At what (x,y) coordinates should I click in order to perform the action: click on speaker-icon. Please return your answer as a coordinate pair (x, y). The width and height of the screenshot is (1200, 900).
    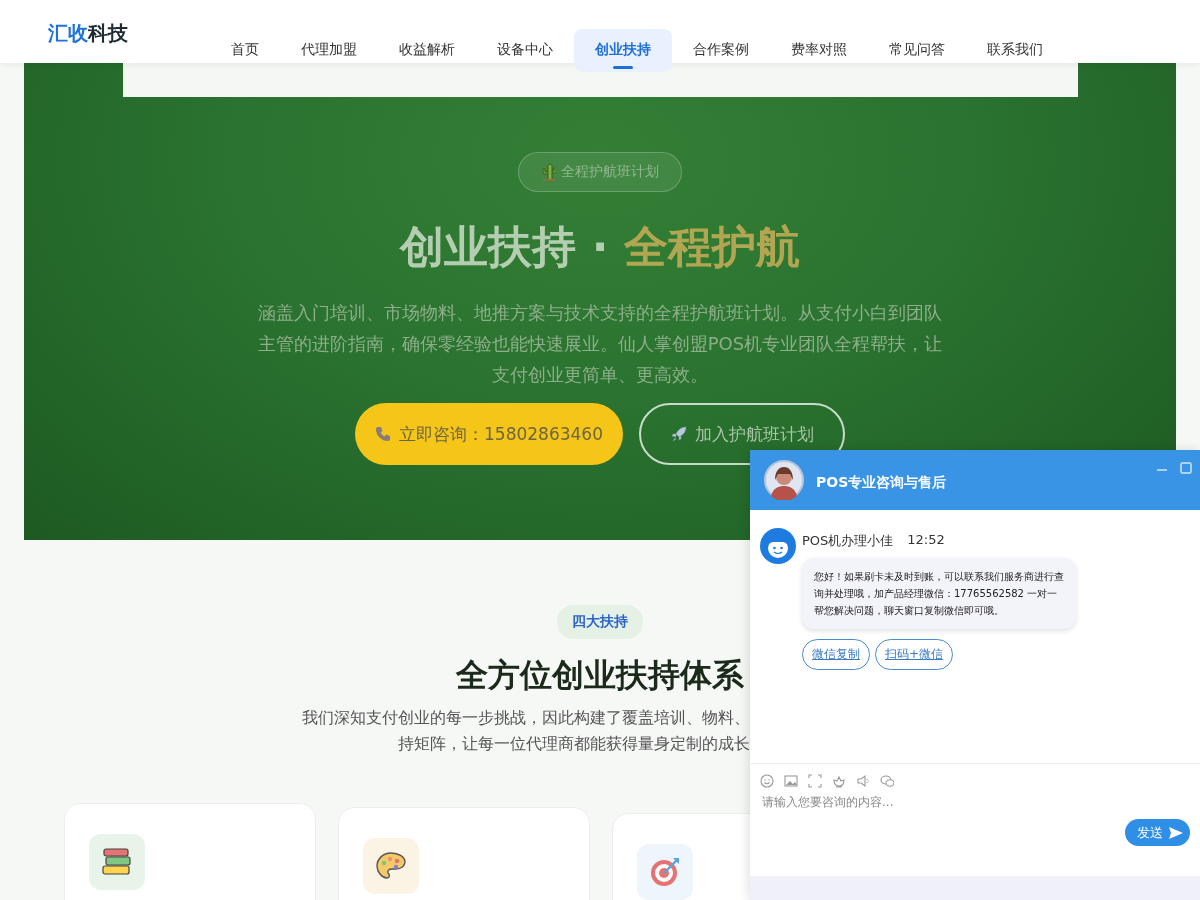
    Looking at the image, I should click on (863, 781).